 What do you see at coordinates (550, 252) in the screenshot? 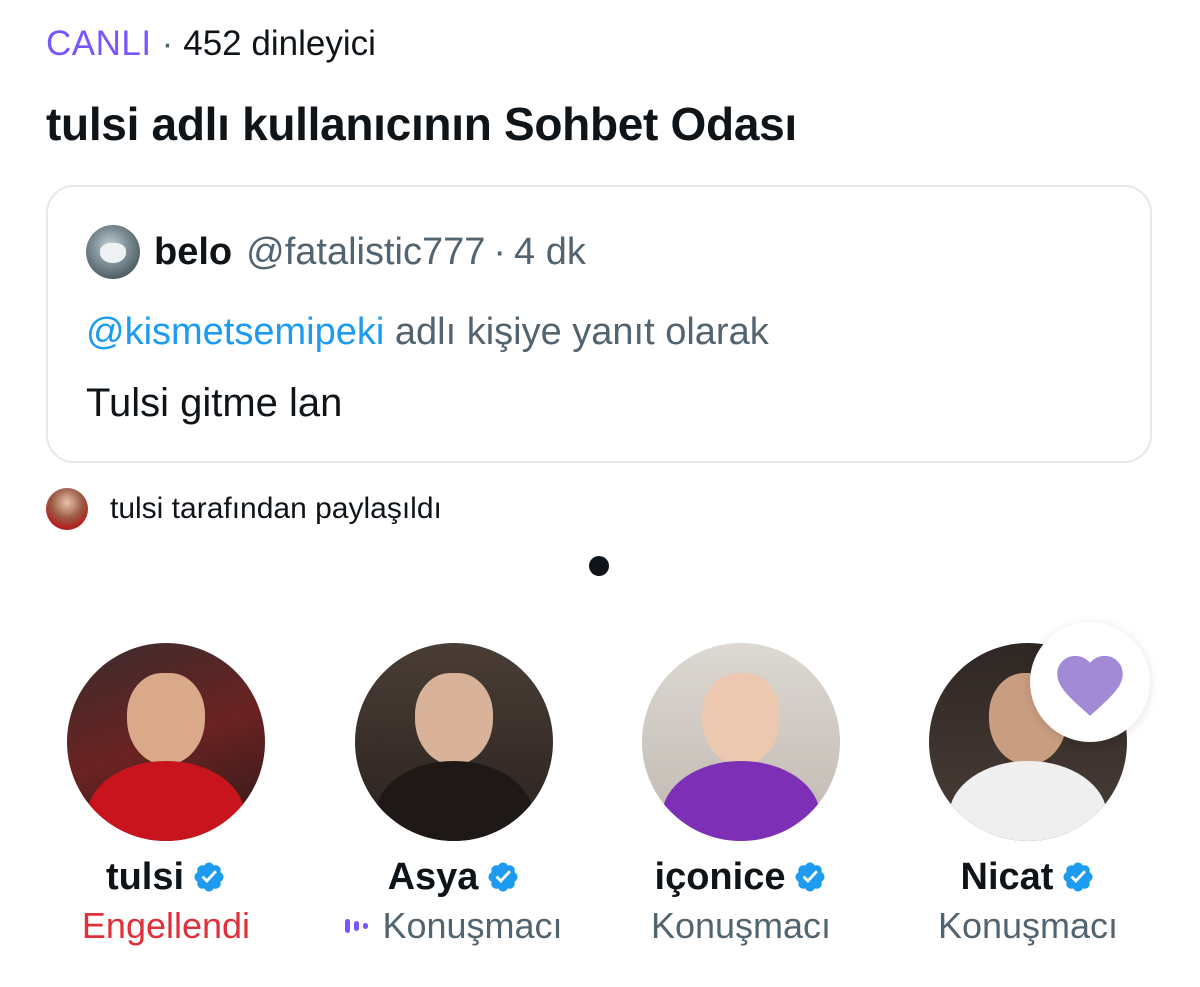
I see `post-time: 4 dk` at bounding box center [550, 252].